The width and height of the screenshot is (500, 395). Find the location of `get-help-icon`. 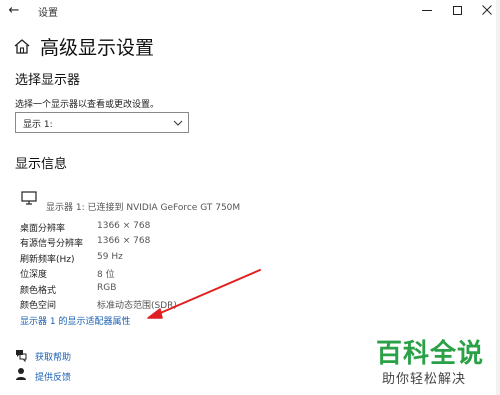

get-help-icon is located at coordinates (21, 356).